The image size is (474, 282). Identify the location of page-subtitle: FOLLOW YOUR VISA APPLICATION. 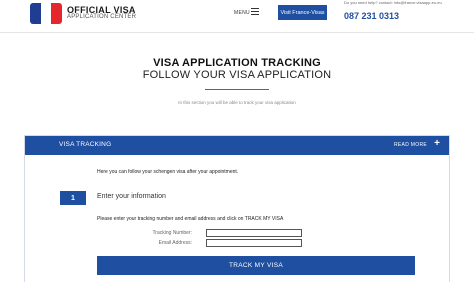
(237, 75).